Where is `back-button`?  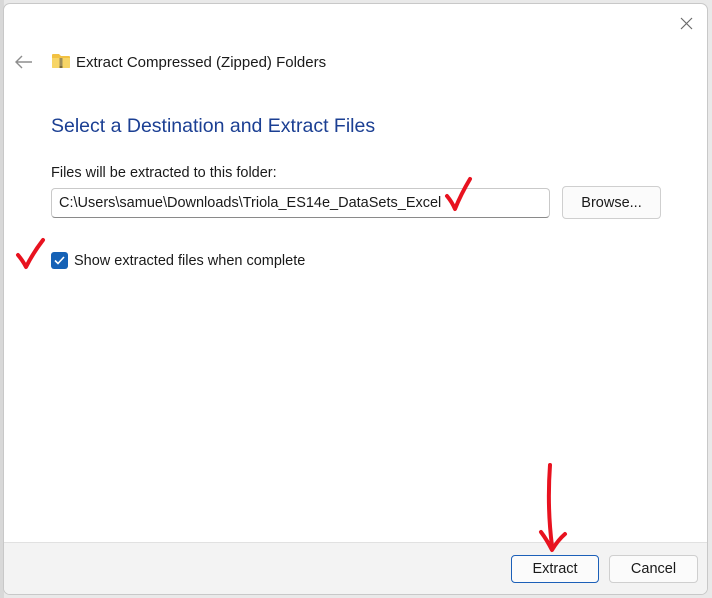 back-button is located at coordinates (24, 62).